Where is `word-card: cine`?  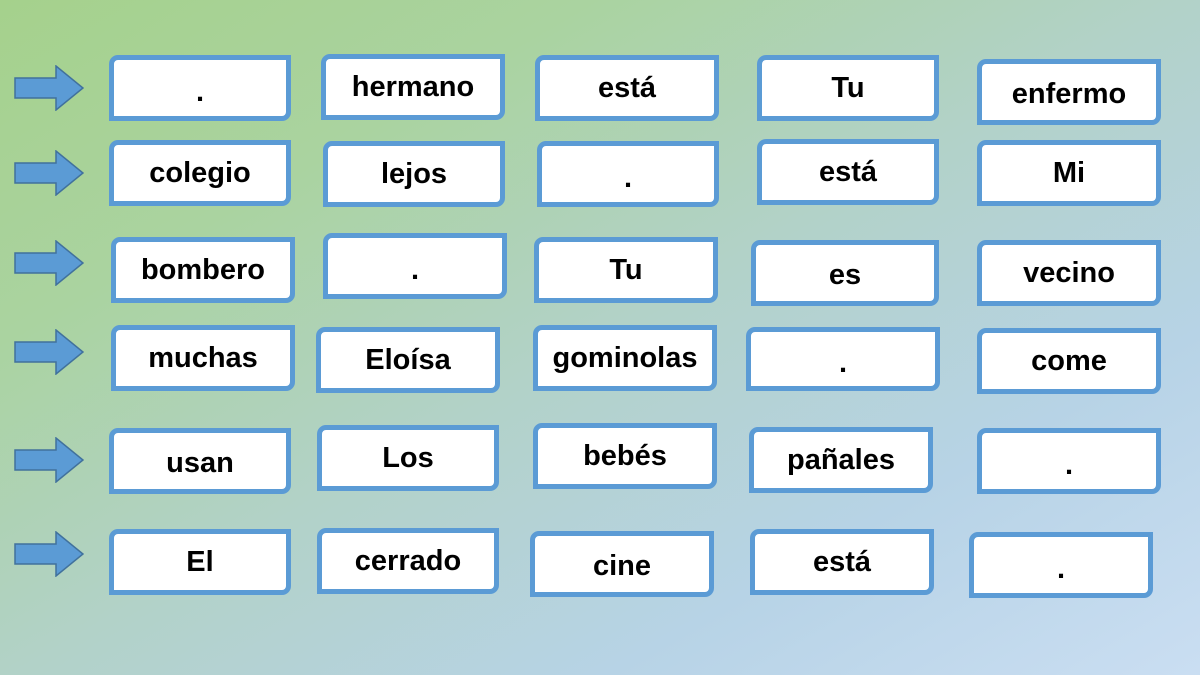
word-card: cine is located at coordinates (622, 564).